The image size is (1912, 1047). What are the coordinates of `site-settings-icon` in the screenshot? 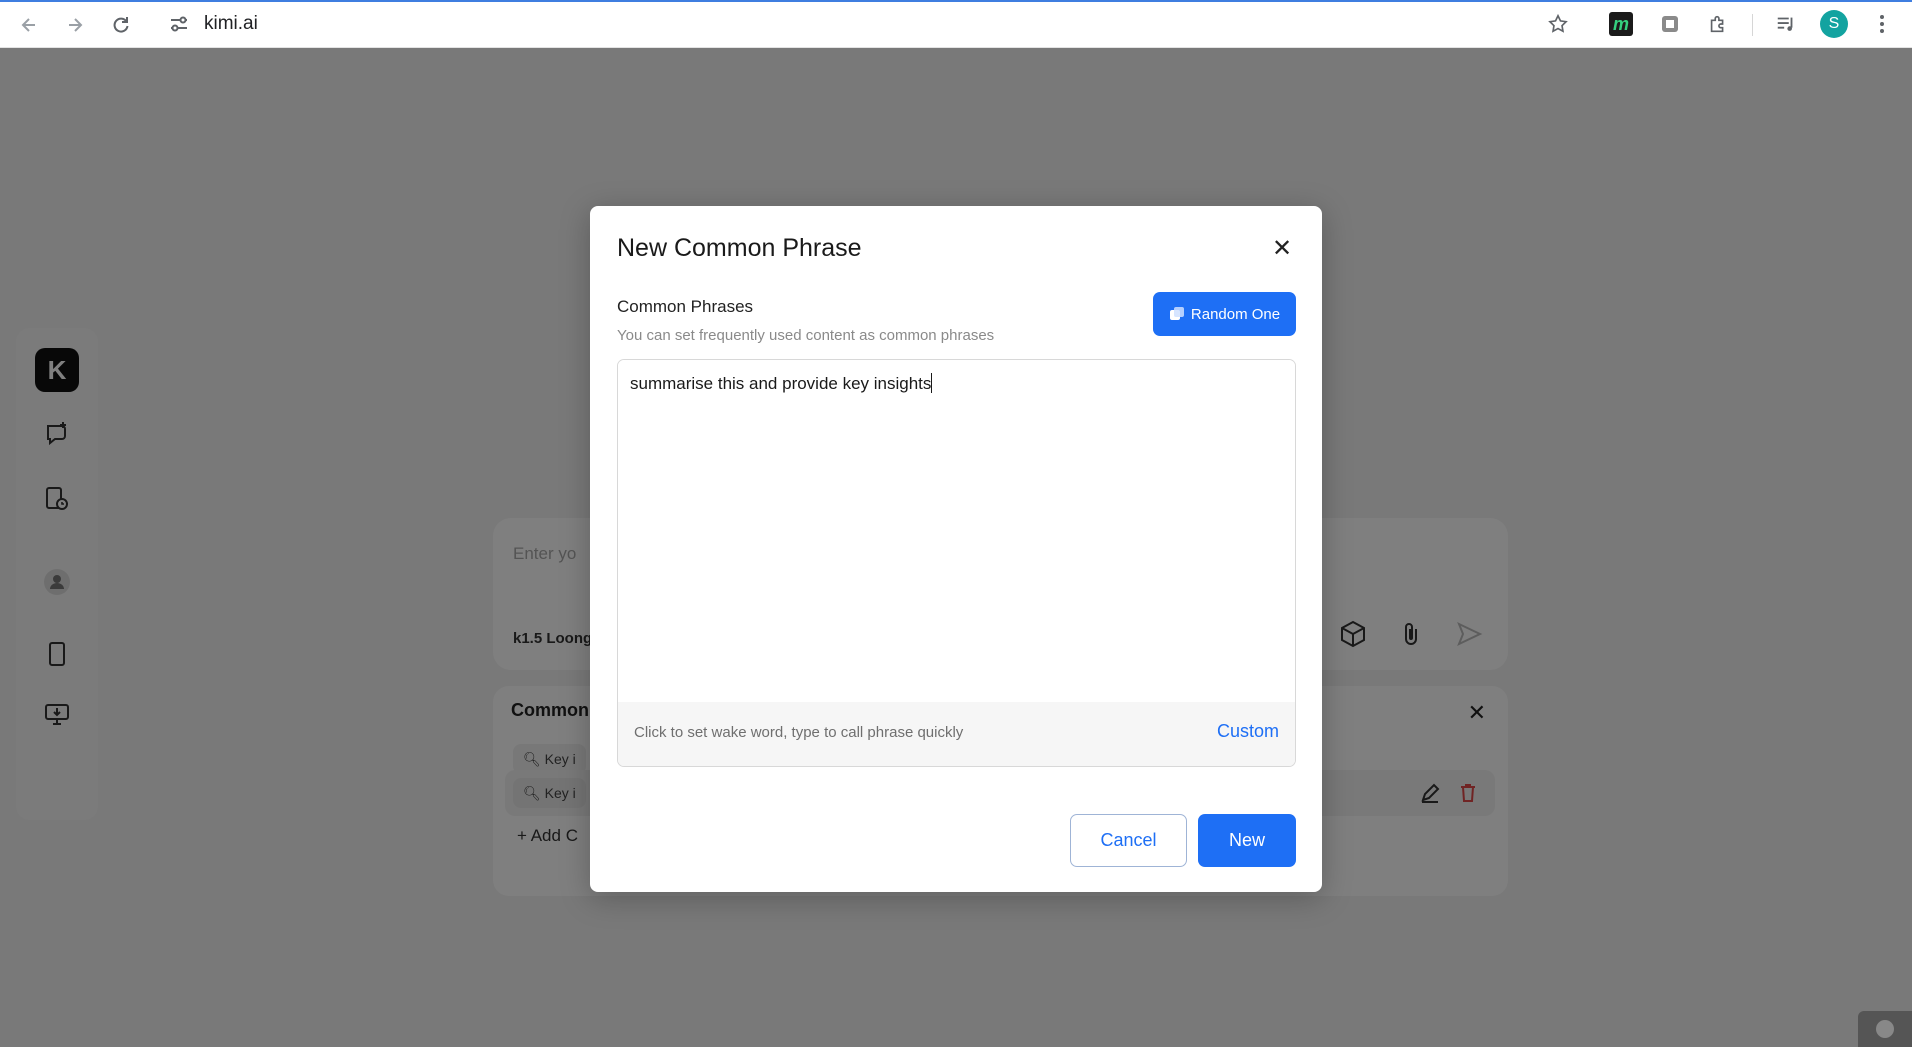 It's located at (179, 24).